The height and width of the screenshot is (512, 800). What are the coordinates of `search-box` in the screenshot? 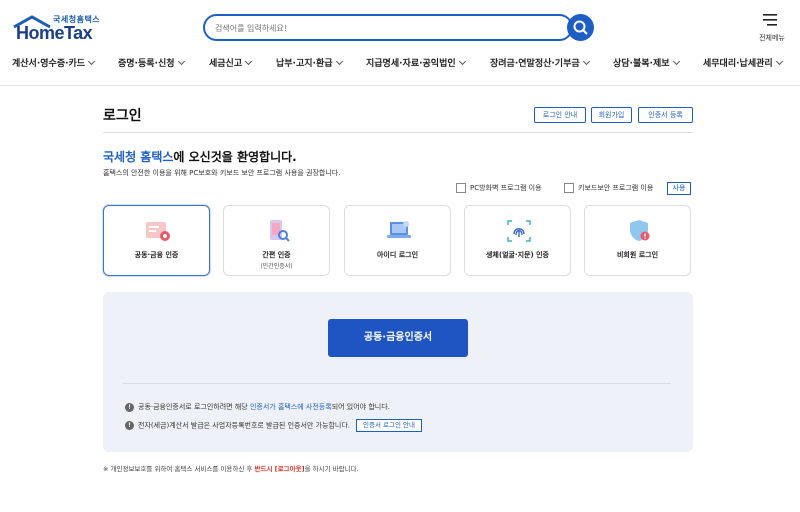 It's located at (388, 27).